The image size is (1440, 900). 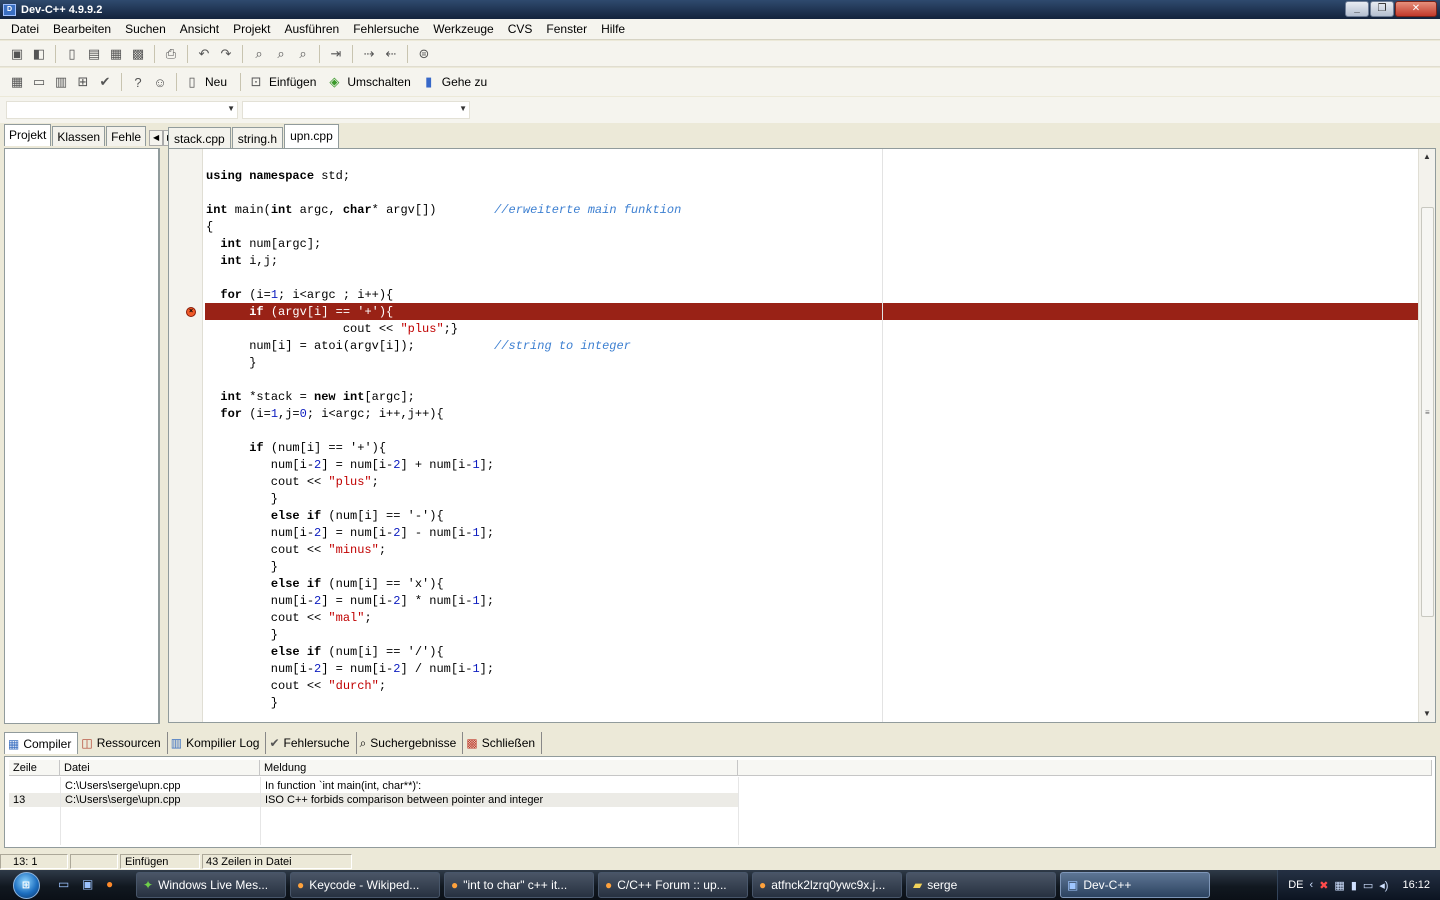 What do you see at coordinates (17, 82) in the screenshot?
I see `compile-grid-icon: ▦` at bounding box center [17, 82].